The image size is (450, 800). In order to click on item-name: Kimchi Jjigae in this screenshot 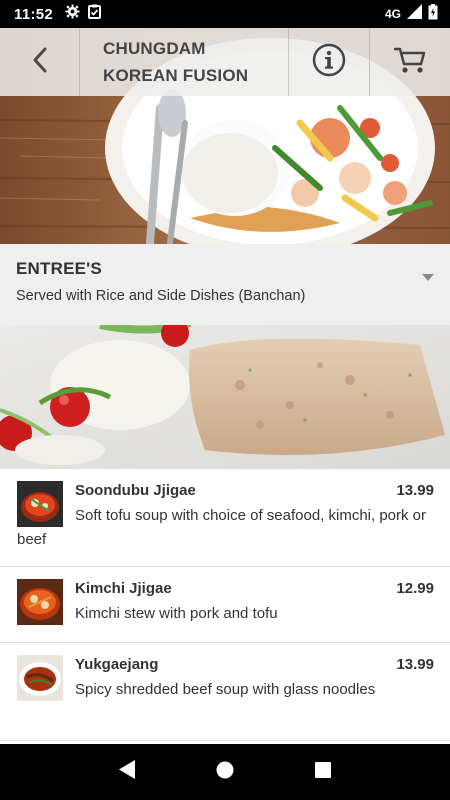, I will do `click(123, 588)`.